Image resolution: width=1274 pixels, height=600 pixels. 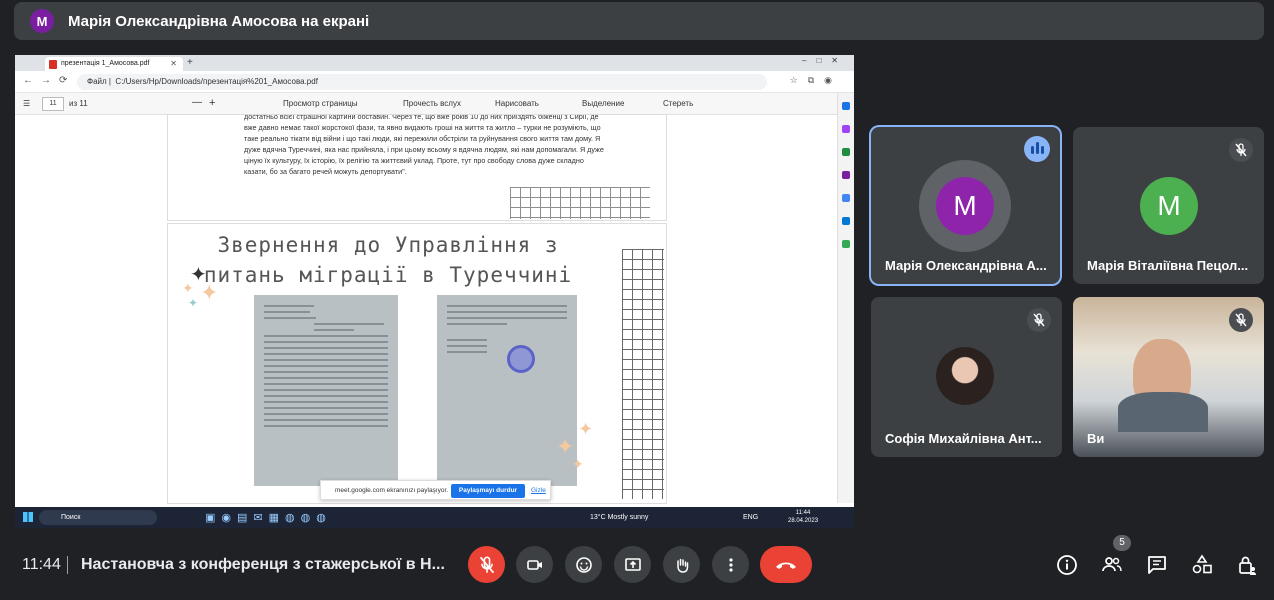 What do you see at coordinates (98, 517) in the screenshot?
I see `taskbar-search: Поиск` at bounding box center [98, 517].